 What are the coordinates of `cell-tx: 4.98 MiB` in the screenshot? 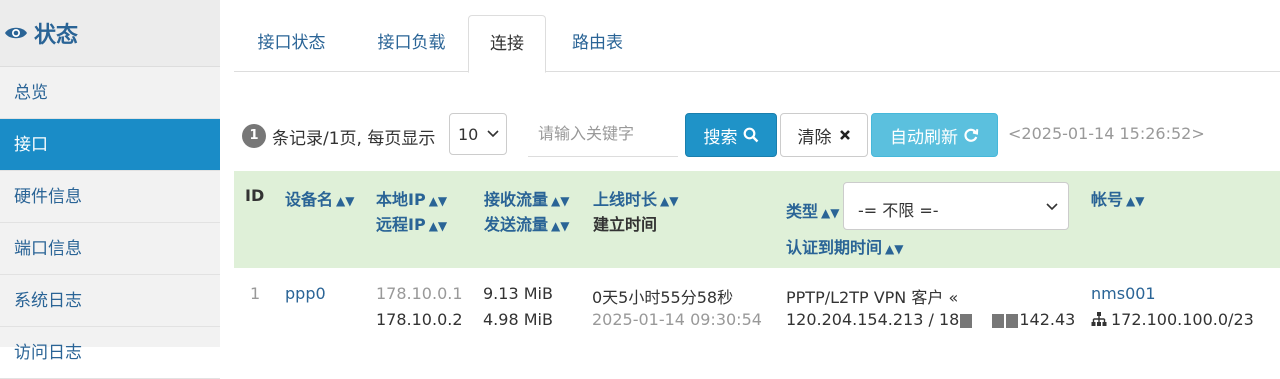 It's located at (518, 319).